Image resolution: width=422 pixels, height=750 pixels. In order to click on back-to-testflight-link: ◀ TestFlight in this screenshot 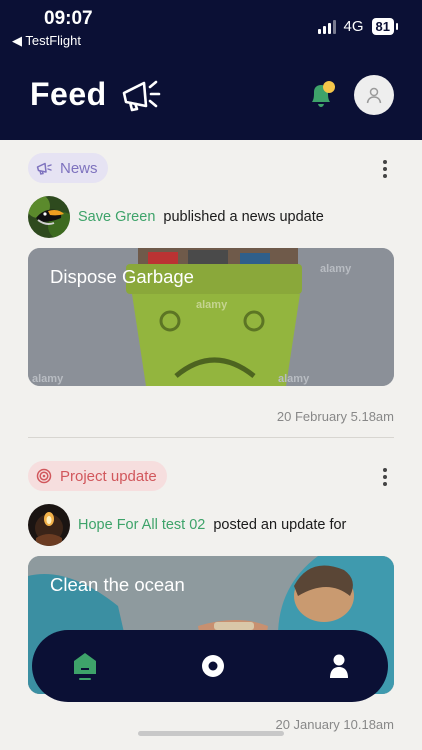, I will do `click(46, 41)`.